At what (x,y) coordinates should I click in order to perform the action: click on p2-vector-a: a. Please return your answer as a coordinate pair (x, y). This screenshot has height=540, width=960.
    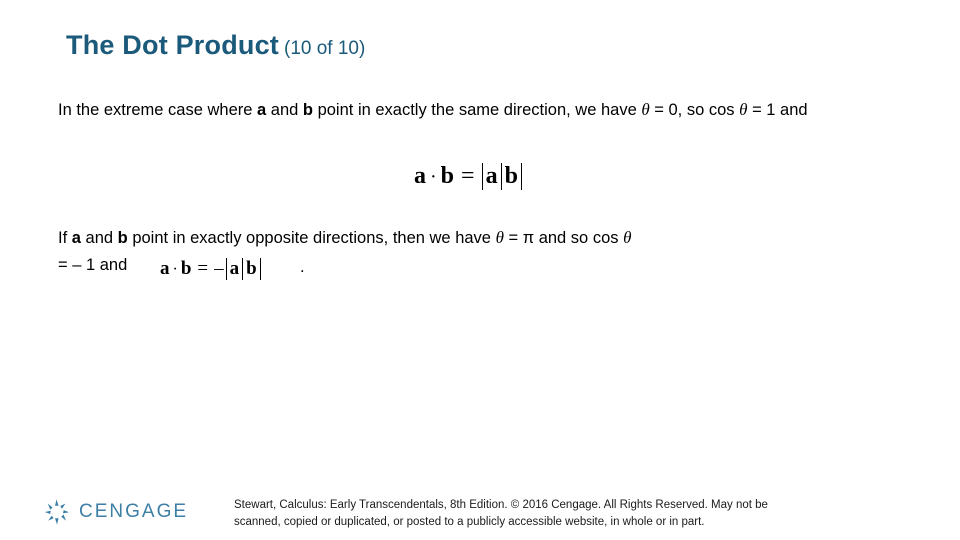
    Looking at the image, I should click on (76, 238).